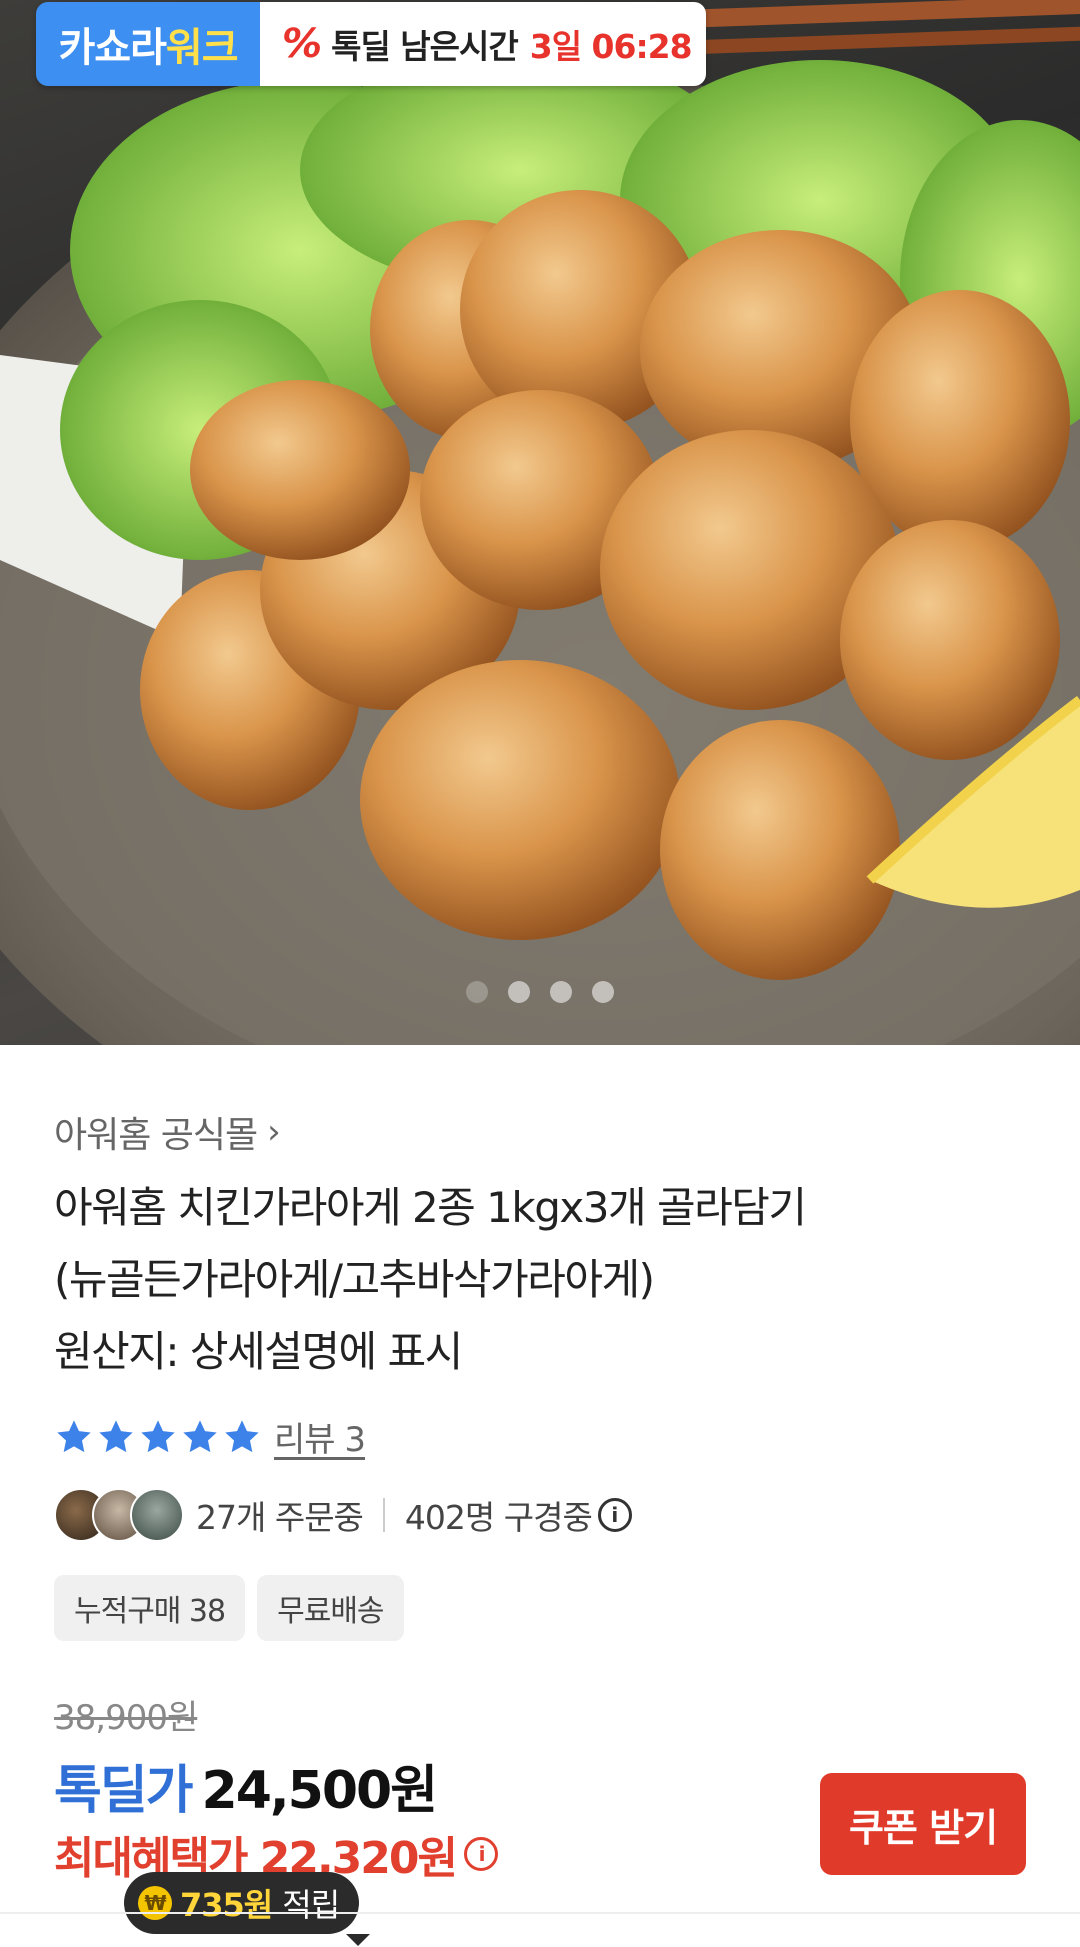 The image size is (1080, 1947). I want to click on viewers-count: 402명 구경중, so click(498, 1517).